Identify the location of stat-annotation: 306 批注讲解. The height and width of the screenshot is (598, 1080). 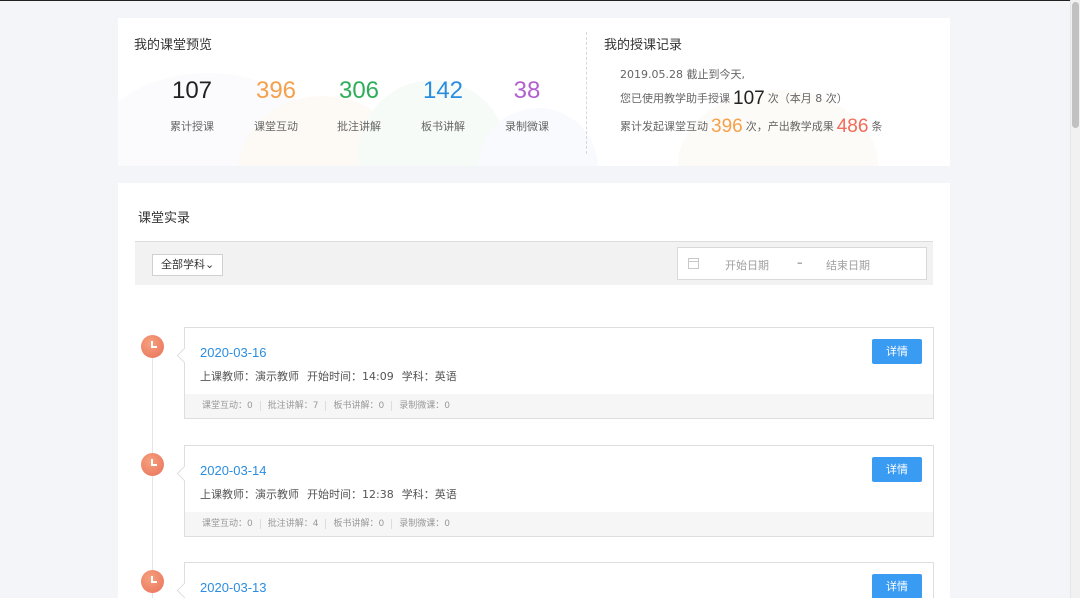
(359, 105).